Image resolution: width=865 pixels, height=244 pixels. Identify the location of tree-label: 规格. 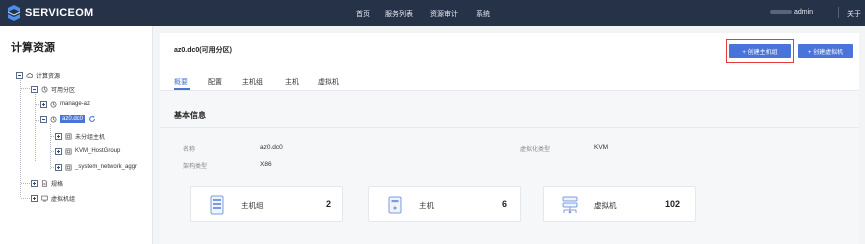
(57, 184).